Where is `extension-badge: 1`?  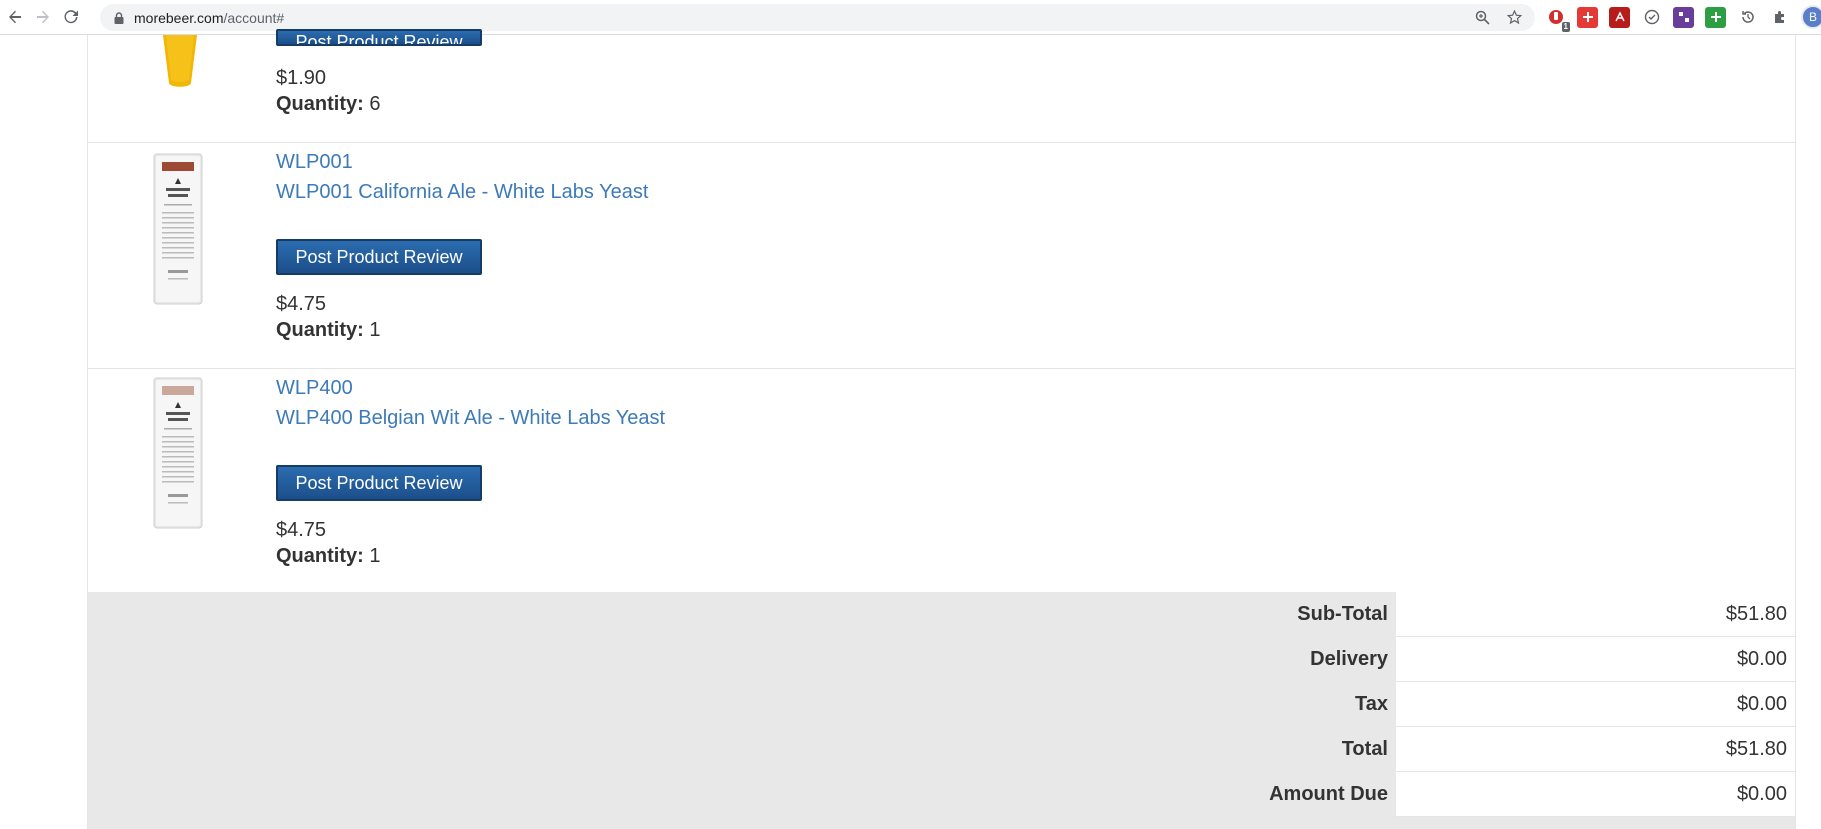 extension-badge: 1 is located at coordinates (1565, 26).